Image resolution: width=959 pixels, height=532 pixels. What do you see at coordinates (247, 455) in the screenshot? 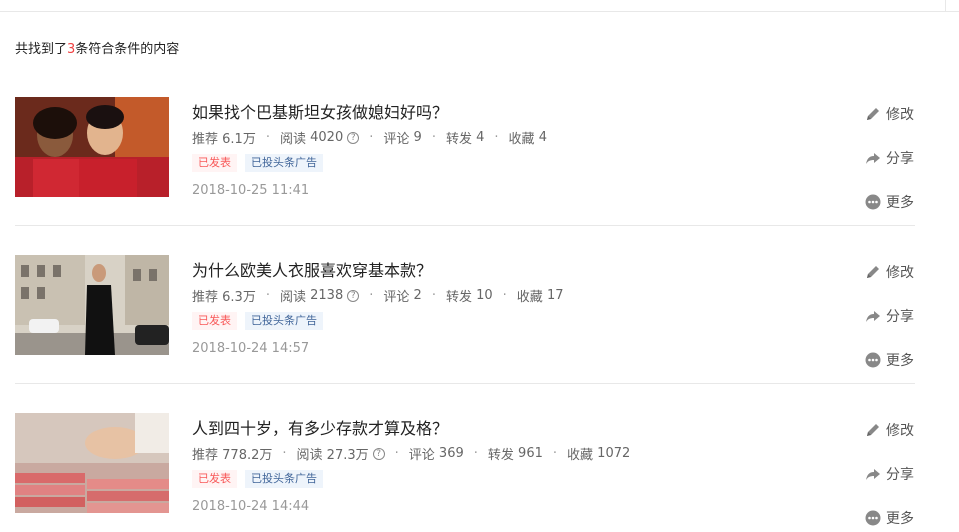
I see `recommend-count: 778.2万` at bounding box center [247, 455].